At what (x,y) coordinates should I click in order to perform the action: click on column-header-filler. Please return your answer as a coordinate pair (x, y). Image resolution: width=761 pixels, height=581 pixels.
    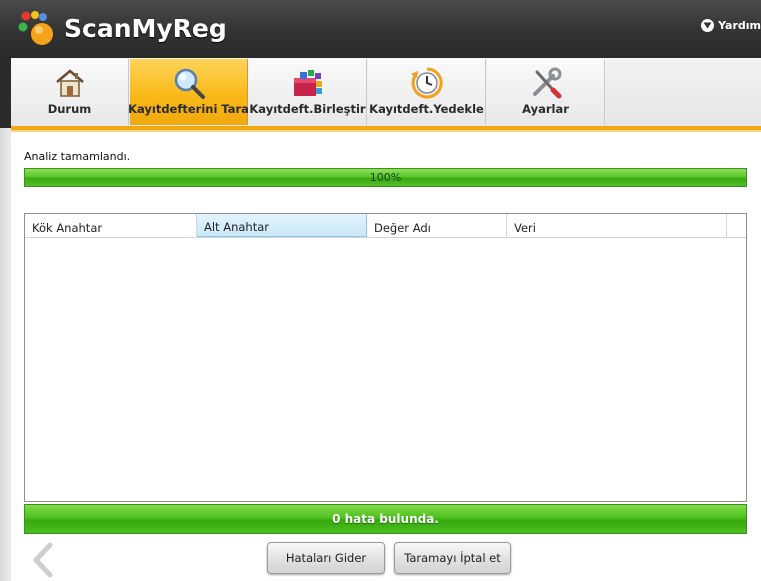
    Looking at the image, I should click on (736, 225).